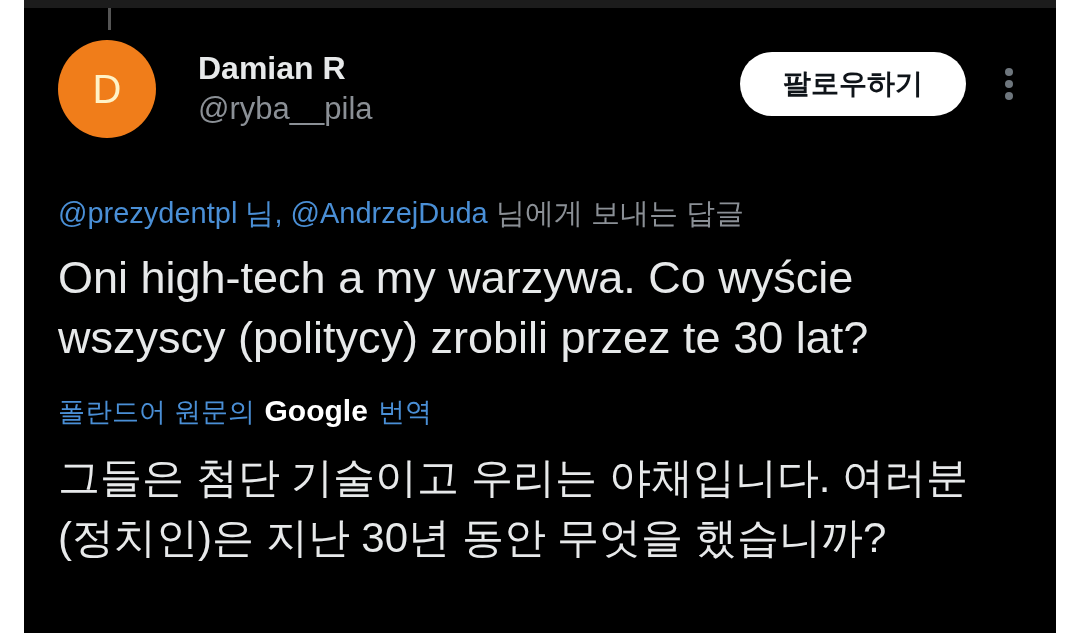 The image size is (1080, 633). I want to click on reply-context: @prezydentpl 님, @AndrzejDuda 님에게 보내는 답글, so click(401, 213).